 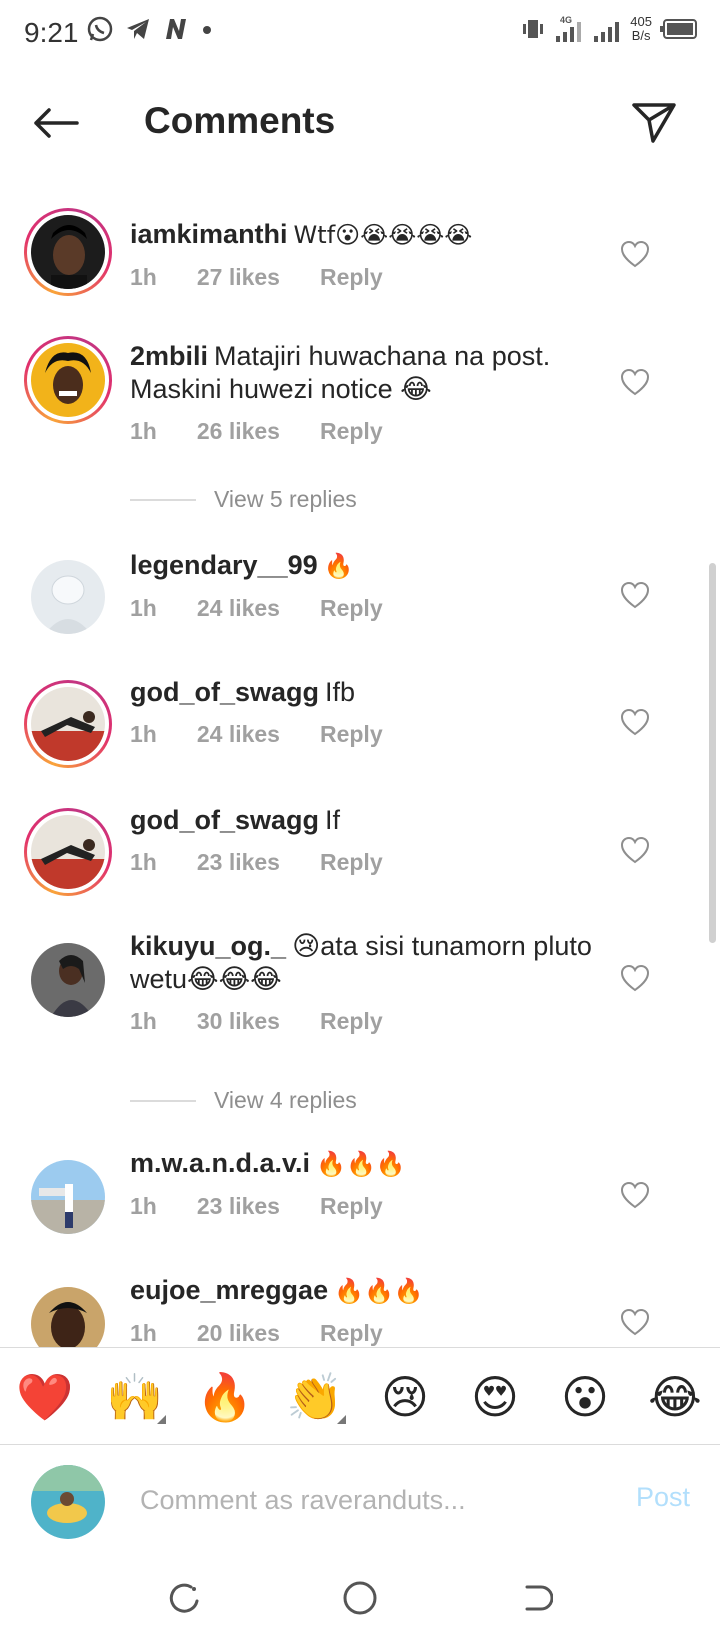 I want to click on comment-username: 2mbili, so click(x=169, y=356).